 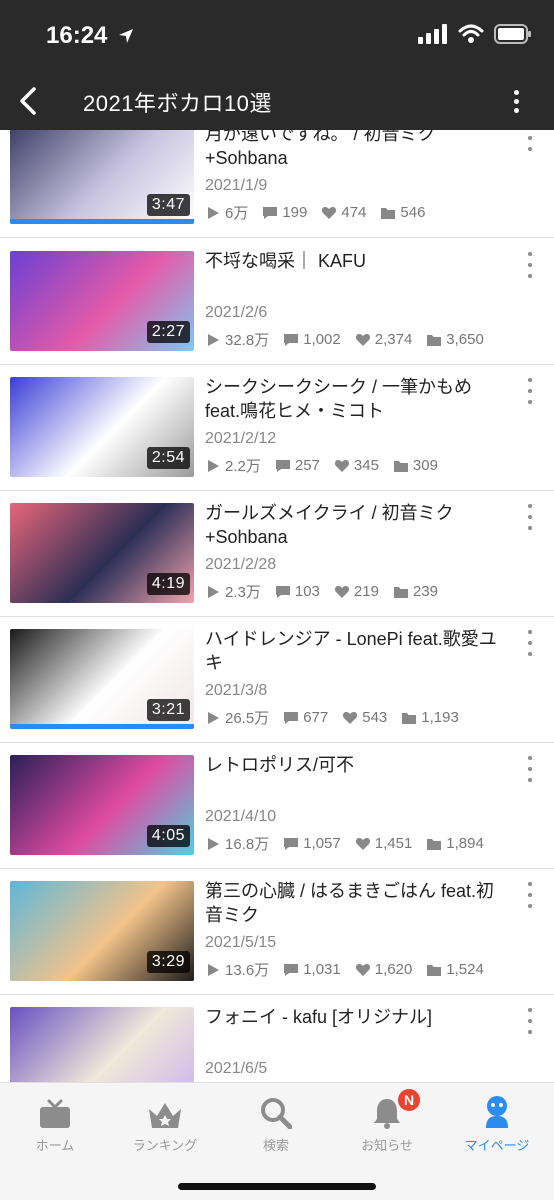 I want to click on person-icon, so click(x=497, y=1112).